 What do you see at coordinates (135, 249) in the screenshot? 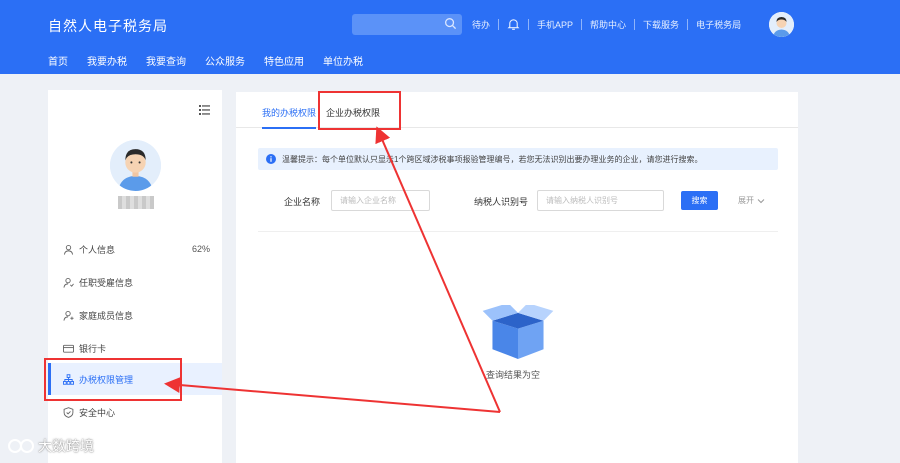
I see `sidebar-item-personal-info: 个人信息 62%` at bounding box center [135, 249].